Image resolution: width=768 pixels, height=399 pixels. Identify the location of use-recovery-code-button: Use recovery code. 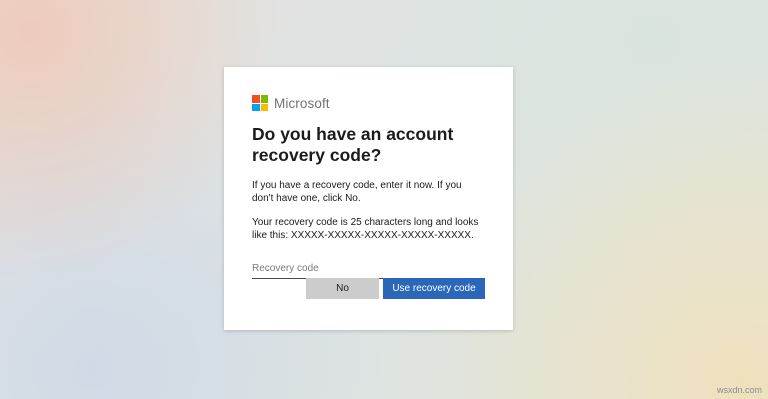
(434, 288).